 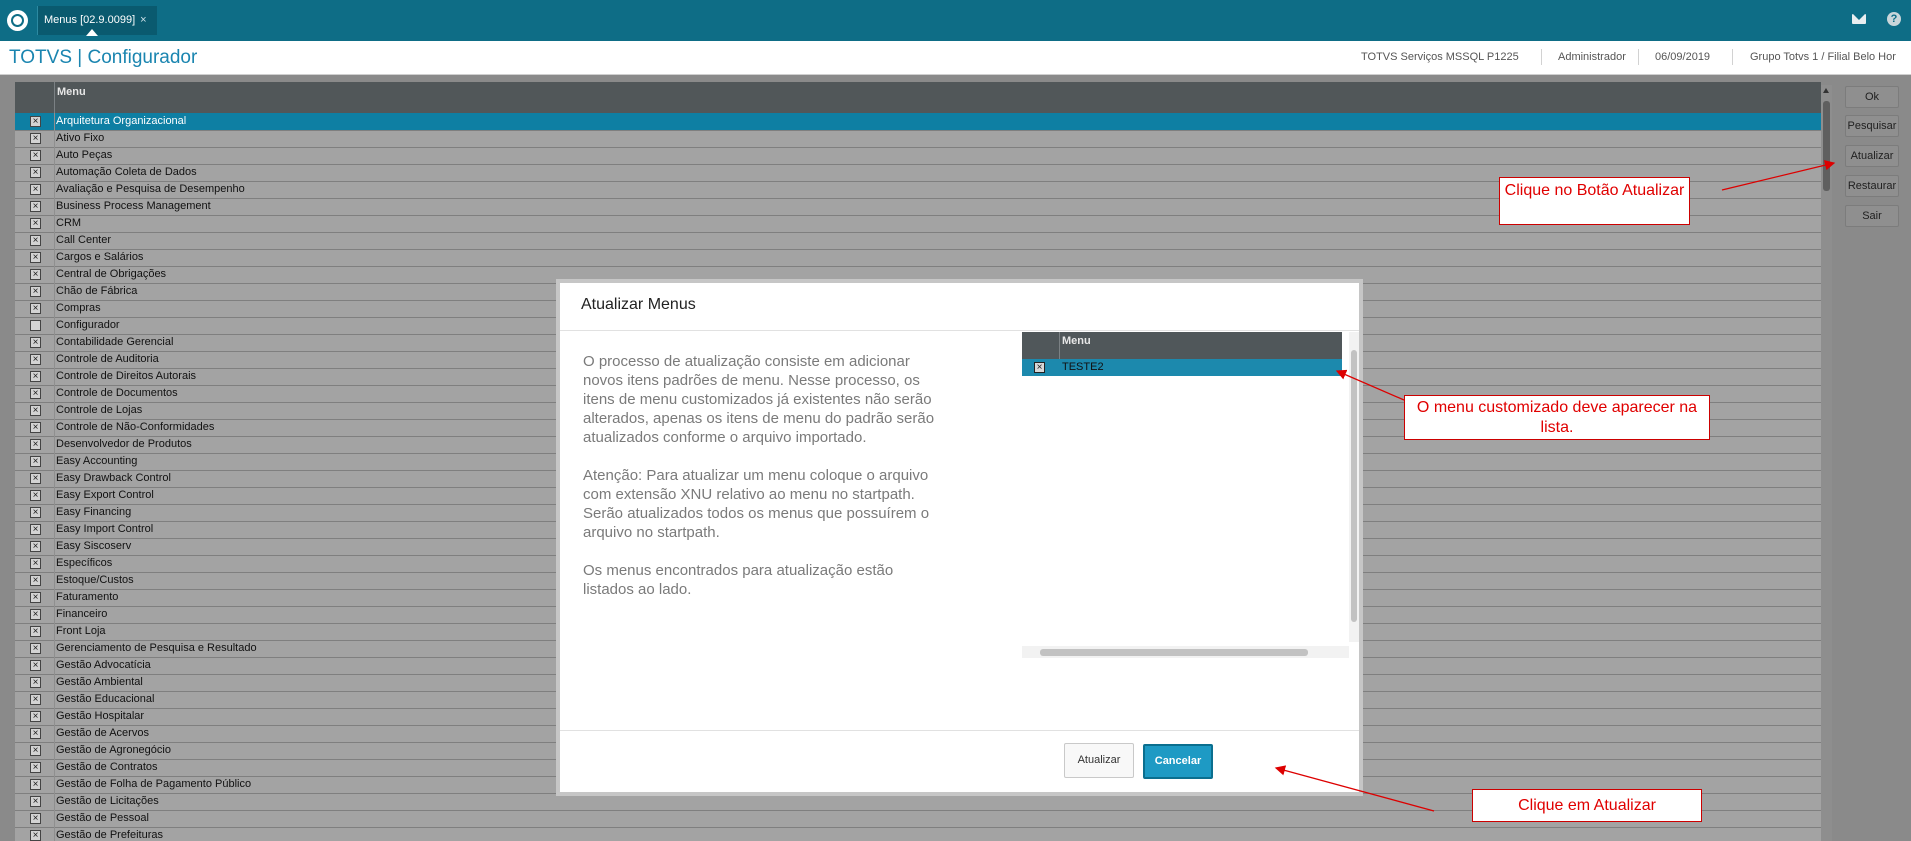 I want to click on arrow-to-dialog-row, so click(x=1370, y=385).